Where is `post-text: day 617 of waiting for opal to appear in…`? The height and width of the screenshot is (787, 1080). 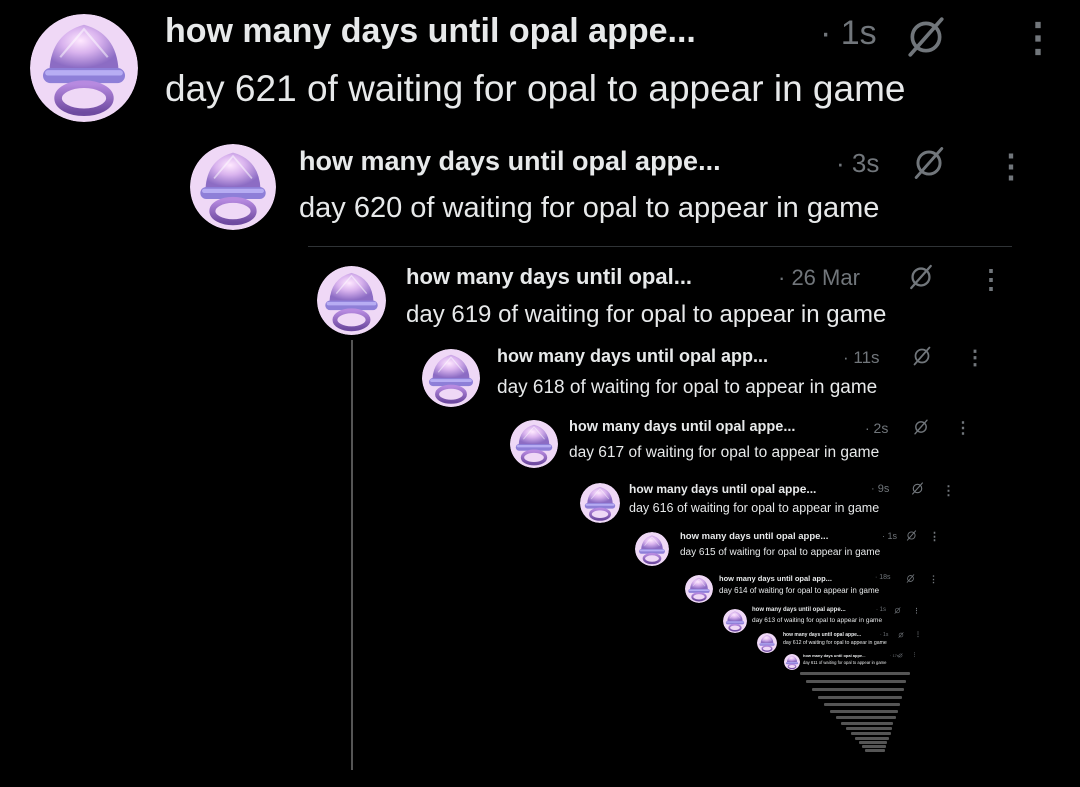 post-text: day 617 of waiting for opal to appear in… is located at coordinates (724, 452).